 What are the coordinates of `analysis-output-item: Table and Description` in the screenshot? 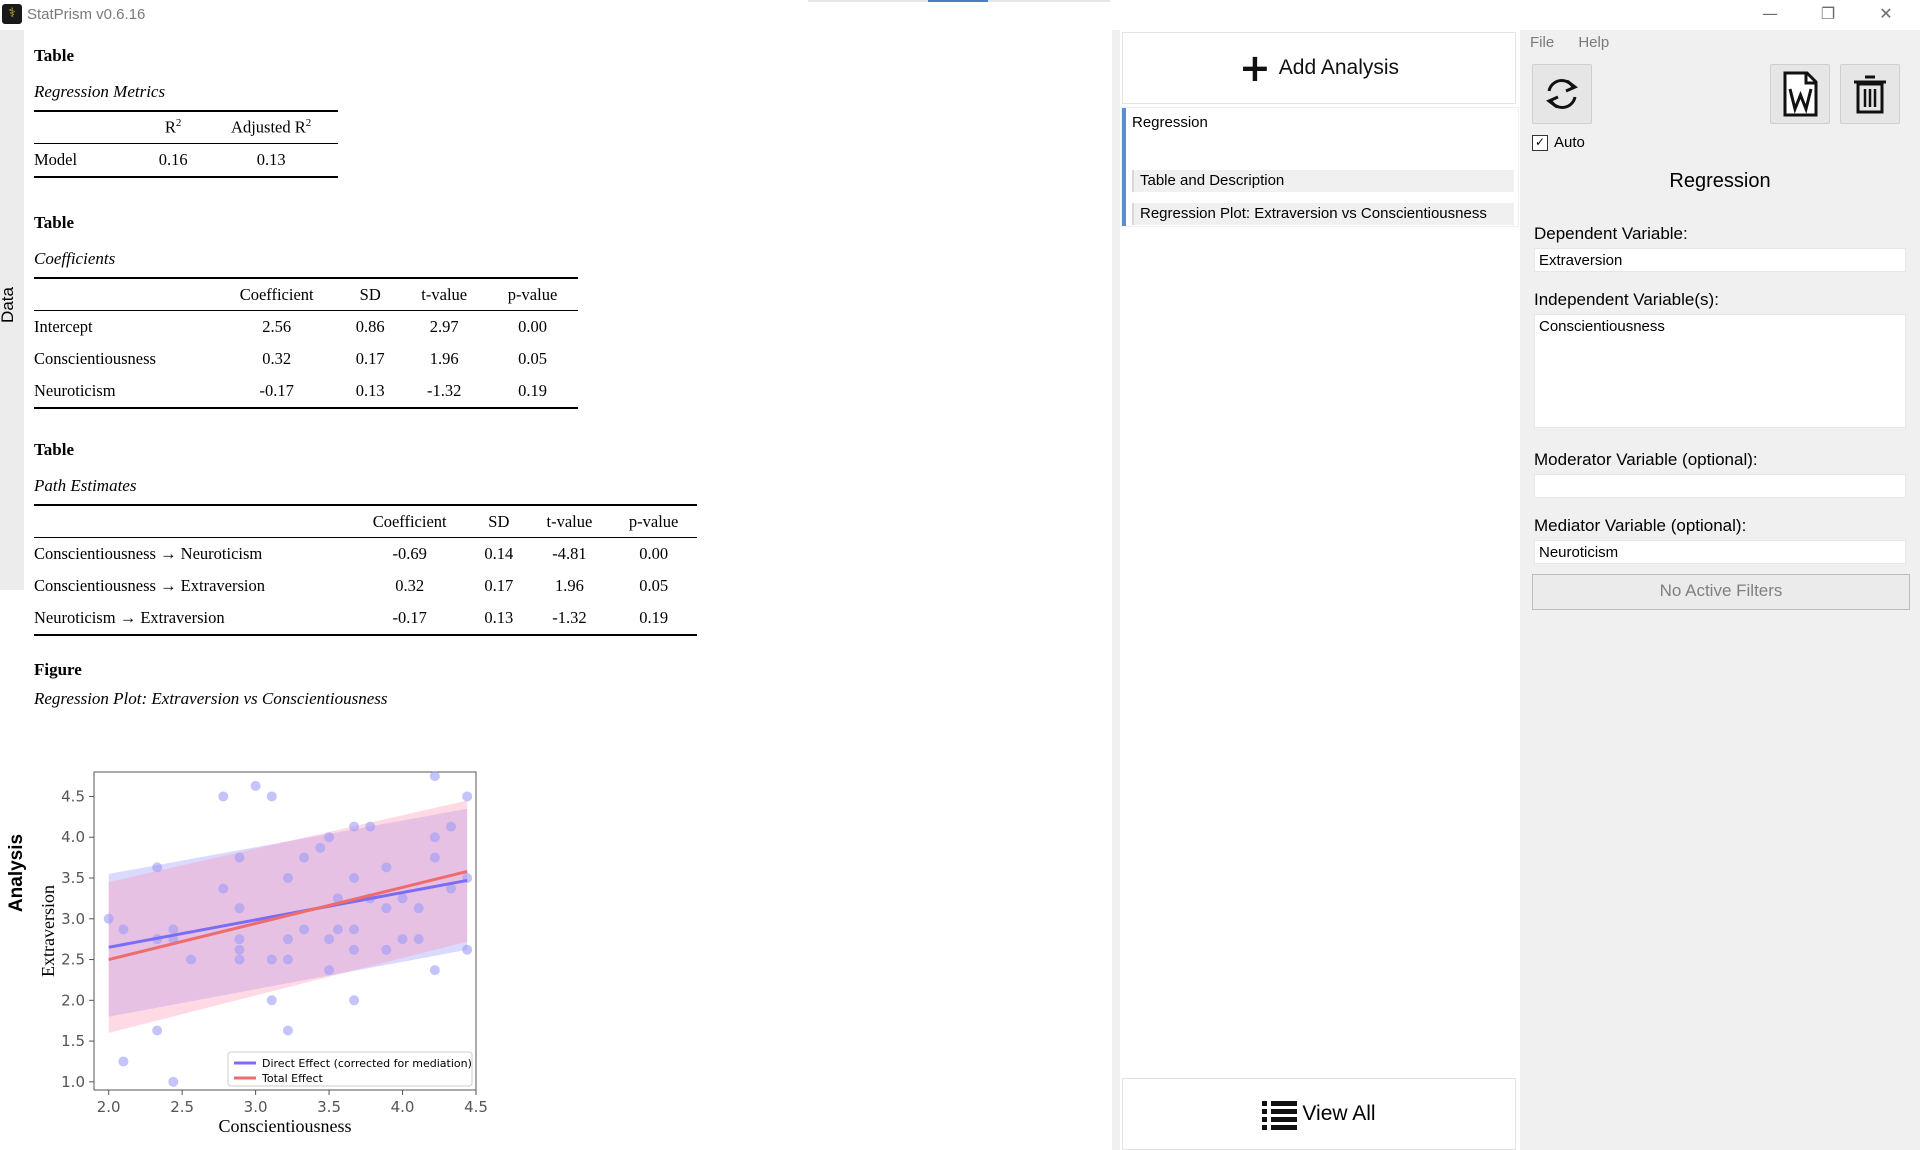 It's located at (1323, 181).